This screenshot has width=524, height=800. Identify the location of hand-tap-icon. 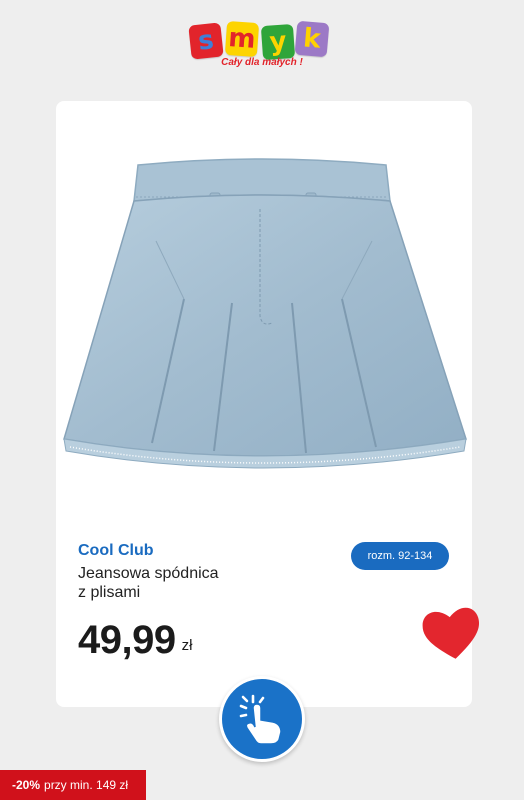
(260, 719).